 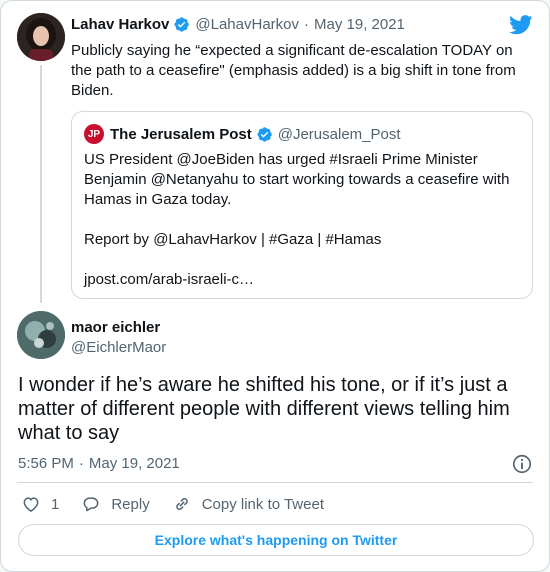 I want to click on copy-link-button: Copy link to Tweet, so click(x=248, y=504).